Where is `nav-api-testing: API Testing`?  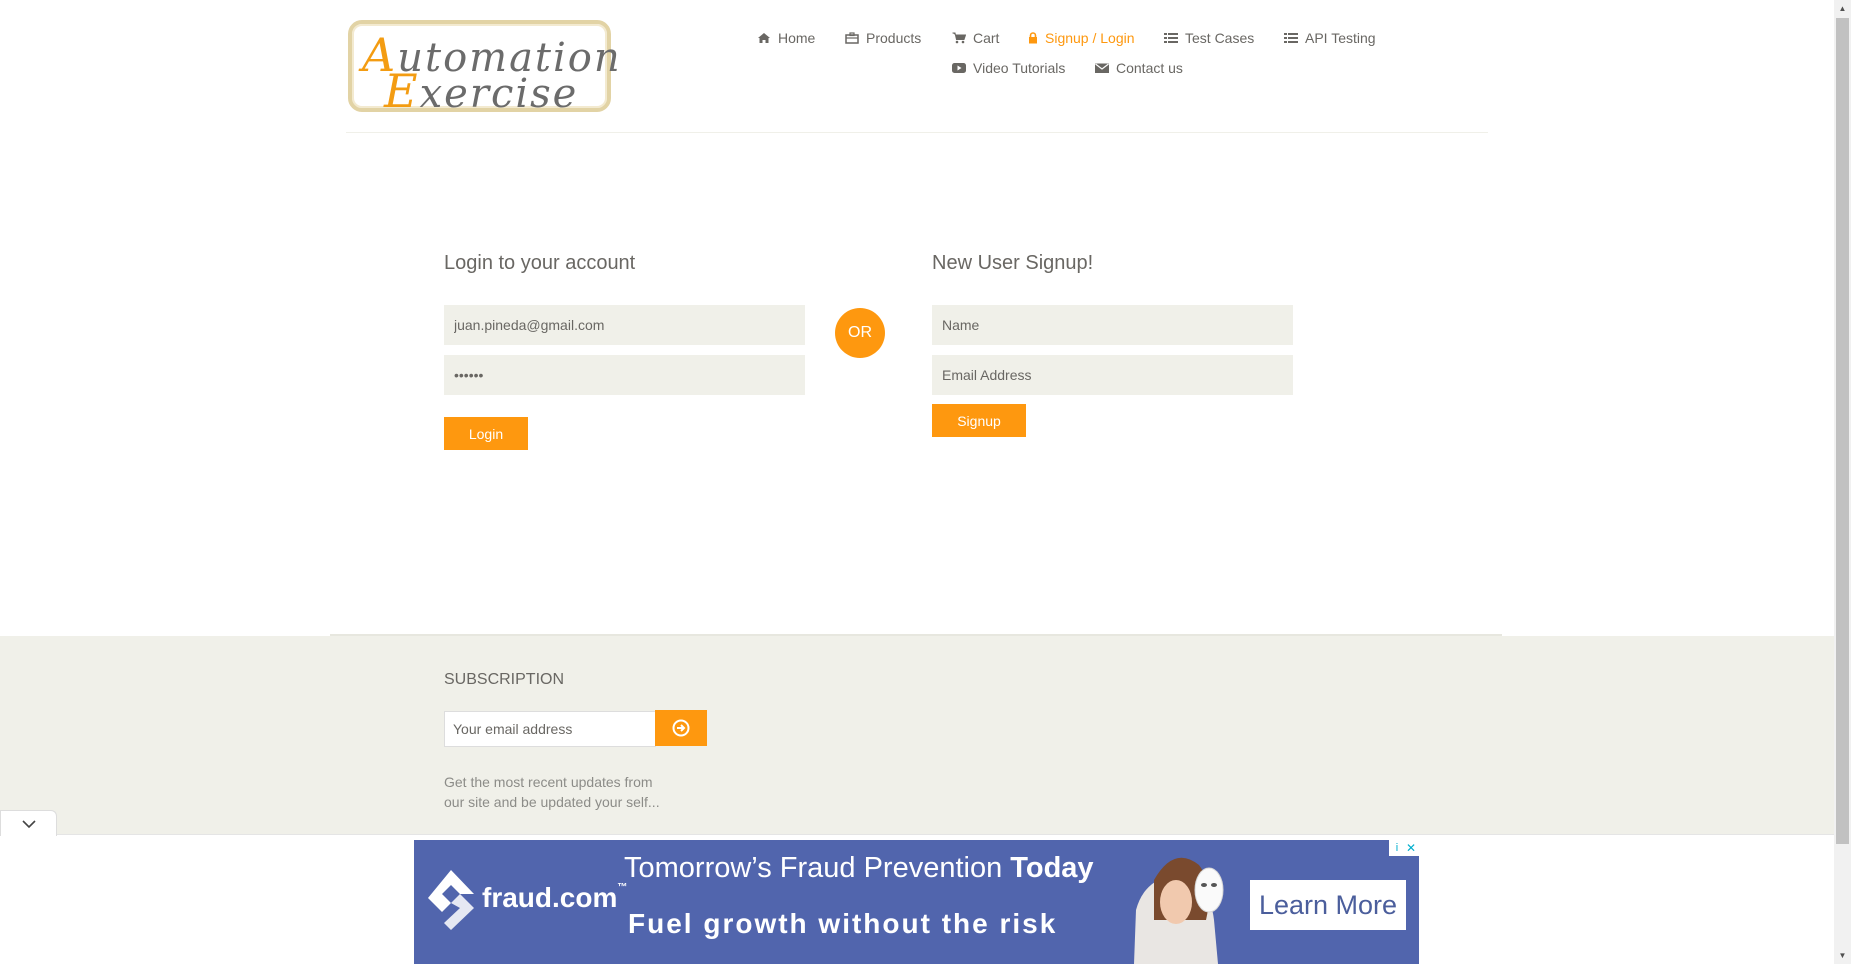
nav-api-testing: API Testing is located at coordinates (1330, 38).